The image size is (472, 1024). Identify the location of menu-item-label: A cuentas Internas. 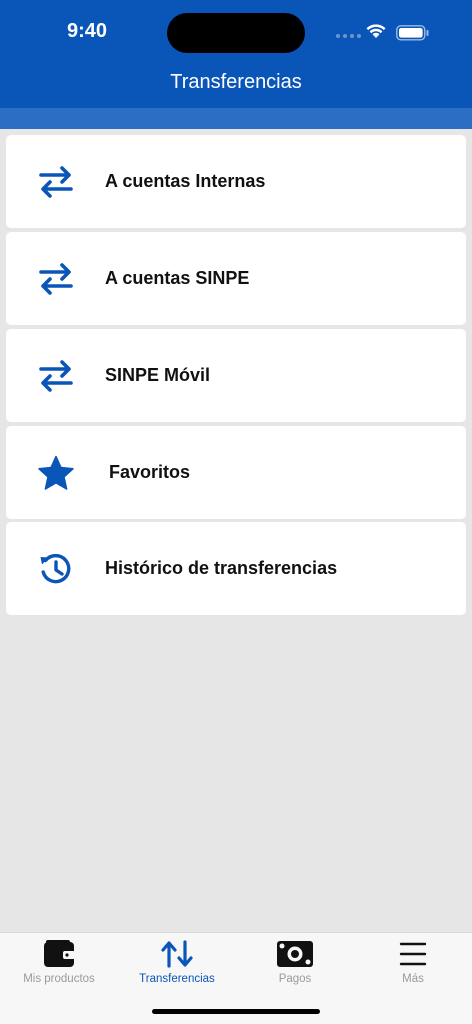
(185, 181).